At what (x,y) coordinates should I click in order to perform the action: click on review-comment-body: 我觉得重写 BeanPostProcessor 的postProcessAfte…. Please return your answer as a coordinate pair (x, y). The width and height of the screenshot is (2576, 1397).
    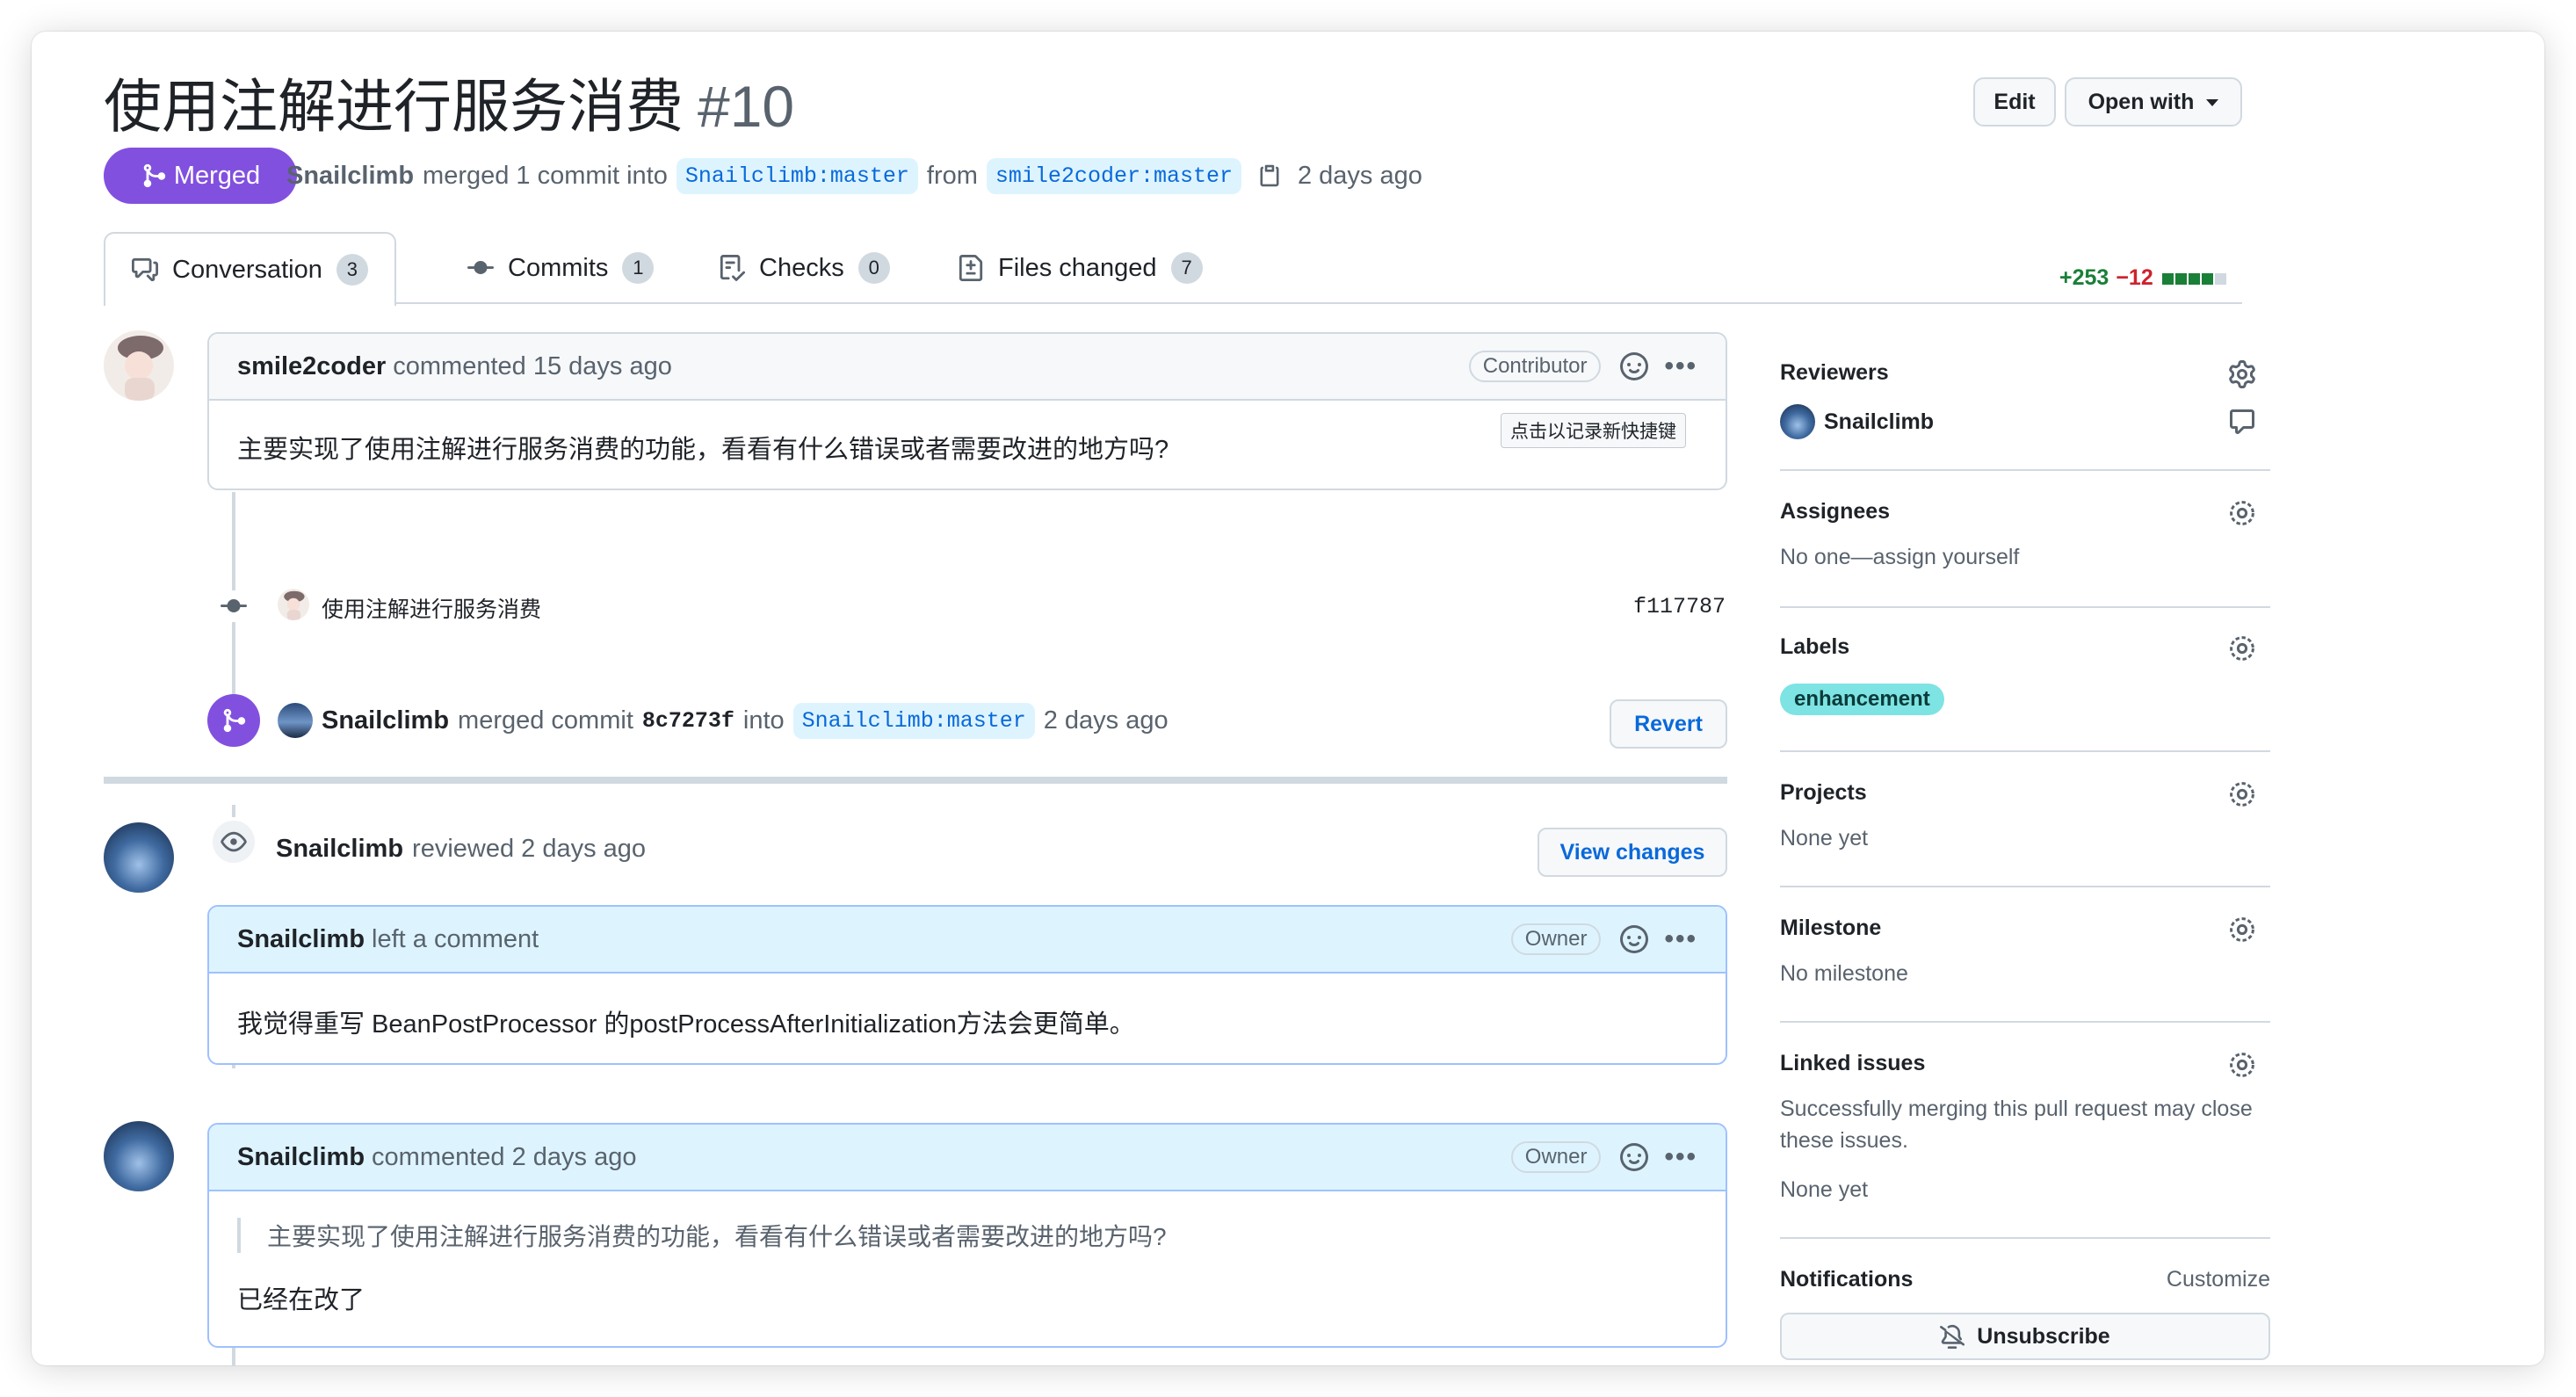
    Looking at the image, I should click on (686, 1024).